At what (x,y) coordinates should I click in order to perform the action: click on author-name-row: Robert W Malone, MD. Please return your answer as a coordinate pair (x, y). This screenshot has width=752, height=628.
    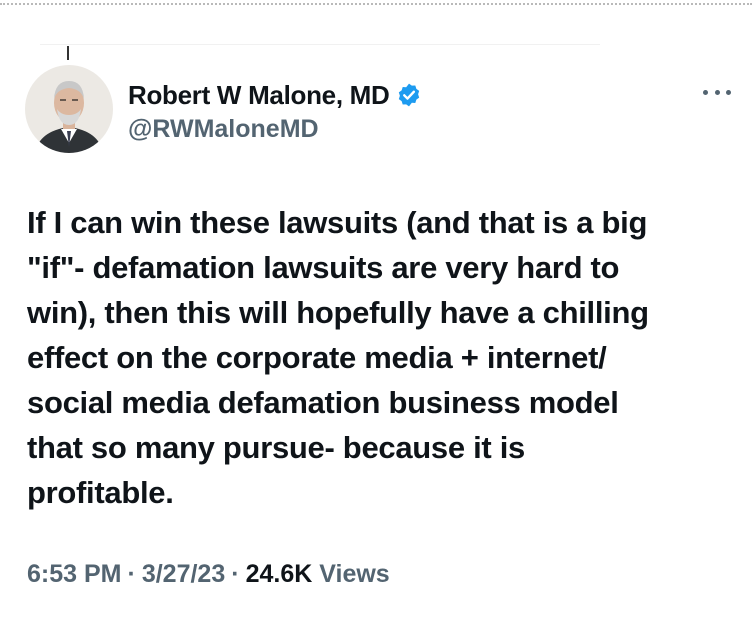
    Looking at the image, I should click on (275, 95).